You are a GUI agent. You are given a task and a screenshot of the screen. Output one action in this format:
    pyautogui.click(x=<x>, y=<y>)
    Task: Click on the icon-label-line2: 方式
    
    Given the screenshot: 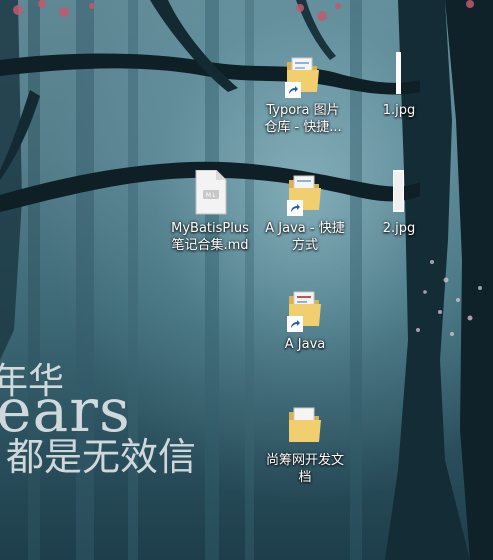 What is the action you would take?
    pyautogui.click(x=304, y=245)
    